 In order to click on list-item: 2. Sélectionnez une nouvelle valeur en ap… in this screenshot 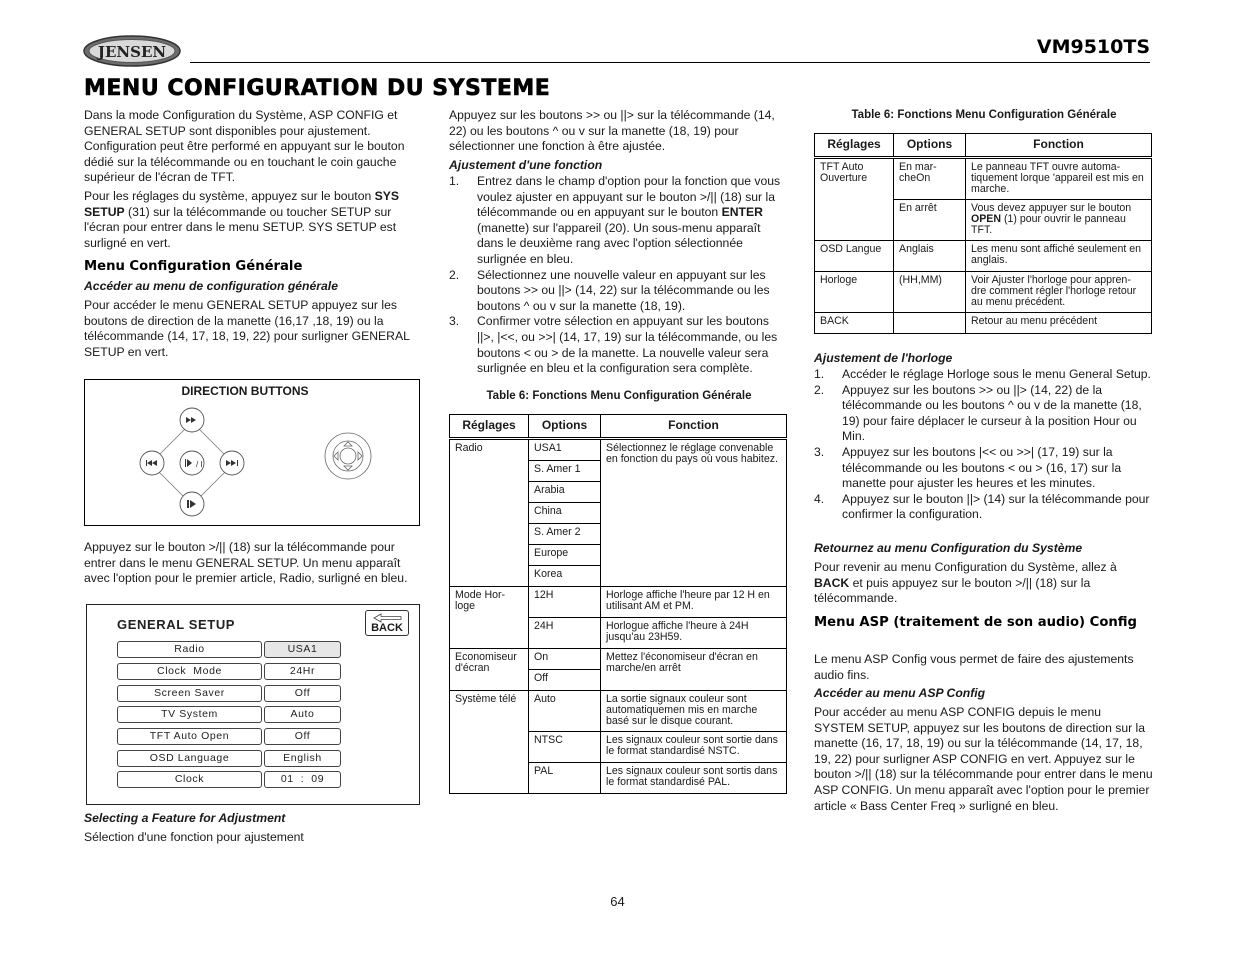, I will do `click(609, 290)`.